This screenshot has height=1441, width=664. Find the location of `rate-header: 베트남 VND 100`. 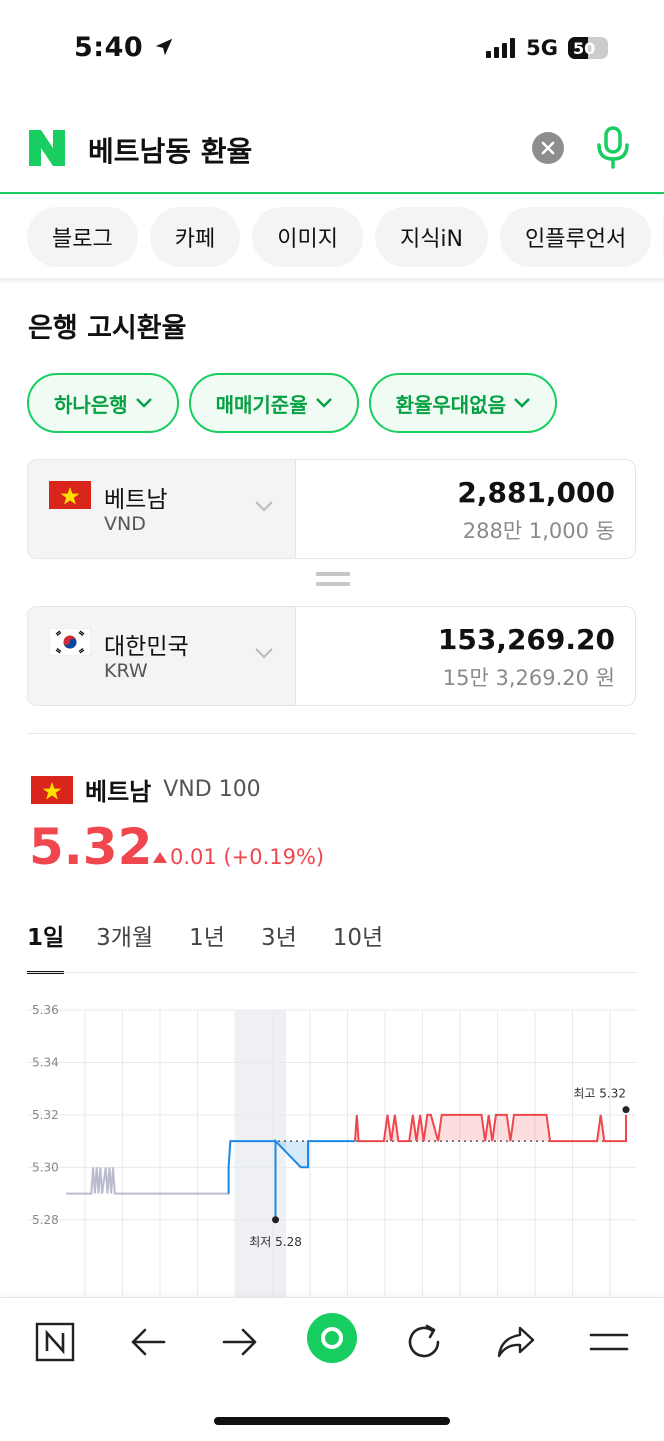

rate-header: 베트남 VND 100 is located at coordinates (146, 789).